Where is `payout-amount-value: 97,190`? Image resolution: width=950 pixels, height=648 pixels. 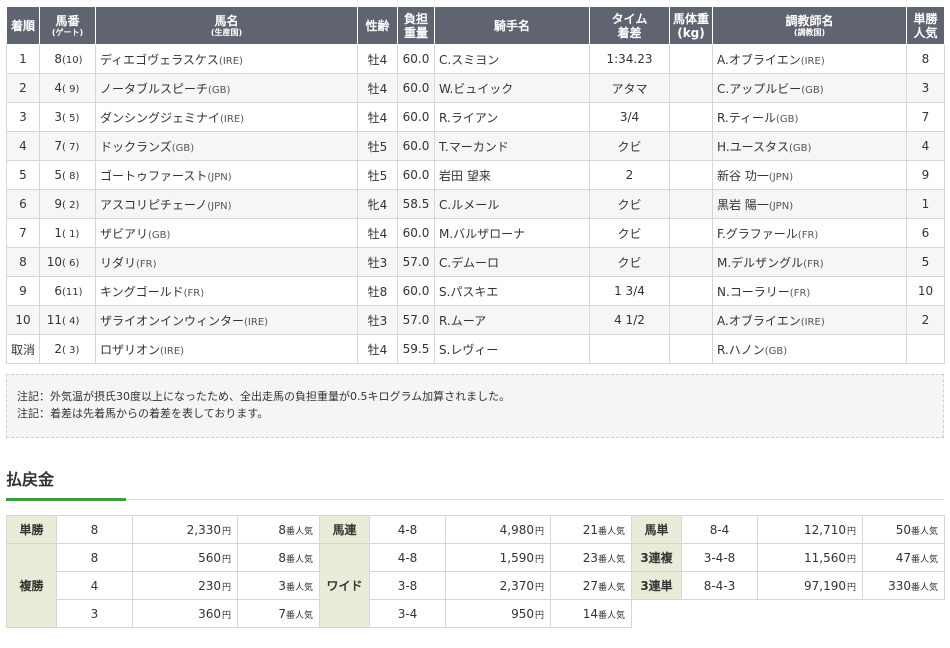
payout-amount-value: 97,190 is located at coordinates (824, 585).